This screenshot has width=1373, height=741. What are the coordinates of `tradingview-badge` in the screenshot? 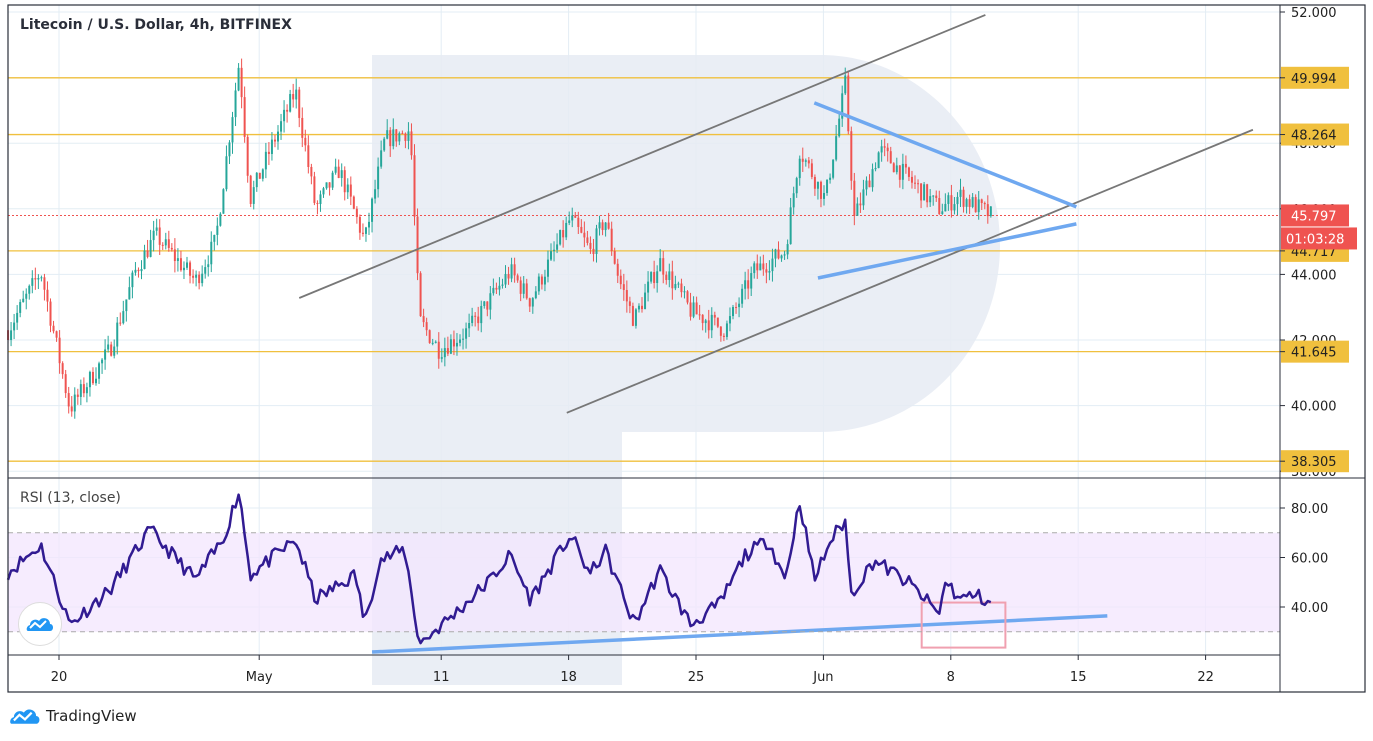 It's located at (40, 624).